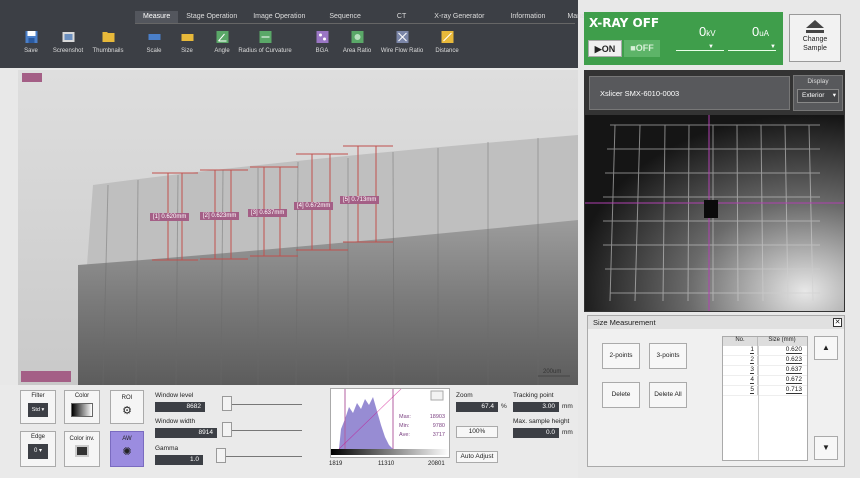 The width and height of the screenshot is (860, 478). What do you see at coordinates (536, 433) in the screenshot?
I see `max-sample-height-value: 0.0` at bounding box center [536, 433].